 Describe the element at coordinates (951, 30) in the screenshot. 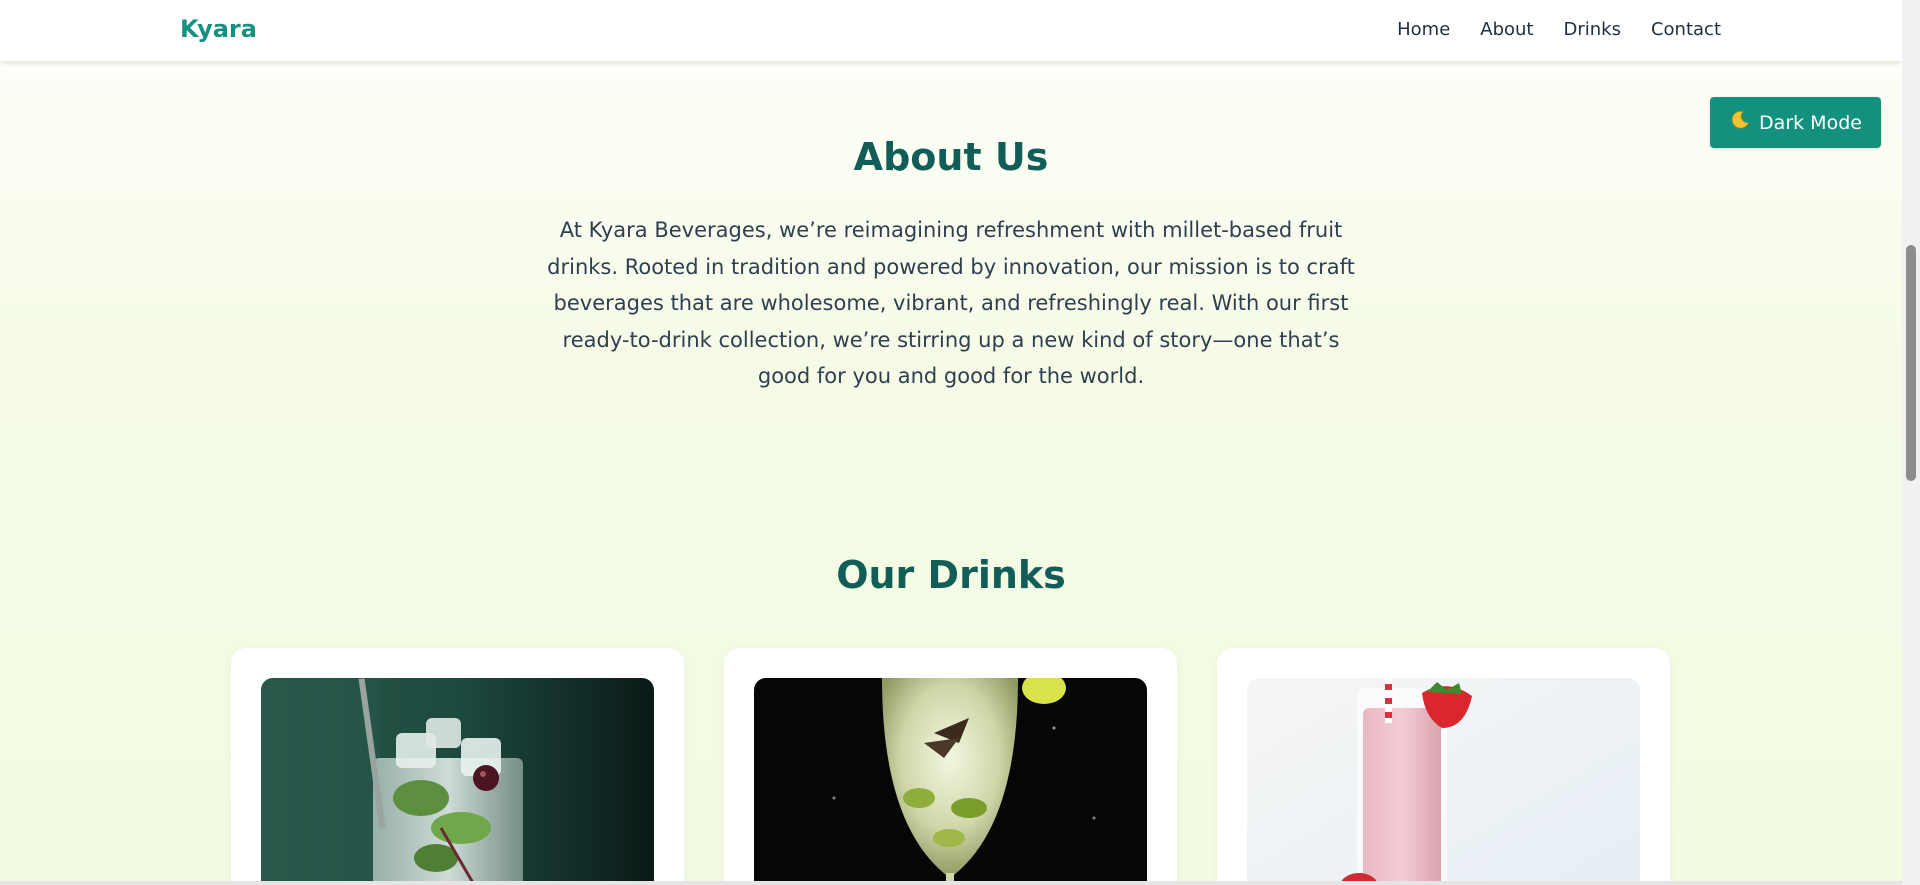

I see `navbar: Kyara Home About Drinks Contact` at that location.